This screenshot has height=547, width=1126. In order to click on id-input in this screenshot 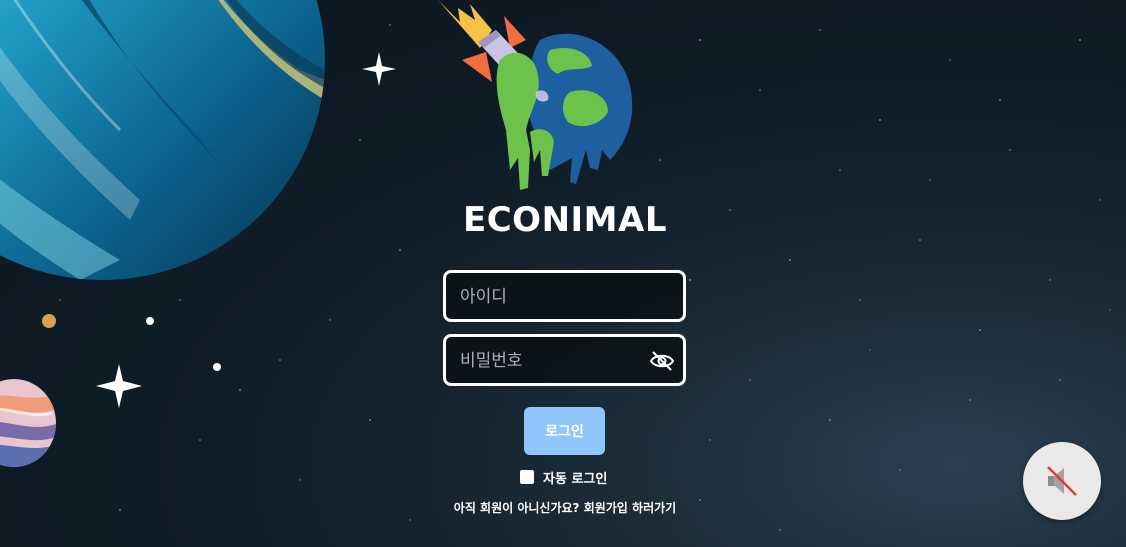, I will do `click(552, 297)`.